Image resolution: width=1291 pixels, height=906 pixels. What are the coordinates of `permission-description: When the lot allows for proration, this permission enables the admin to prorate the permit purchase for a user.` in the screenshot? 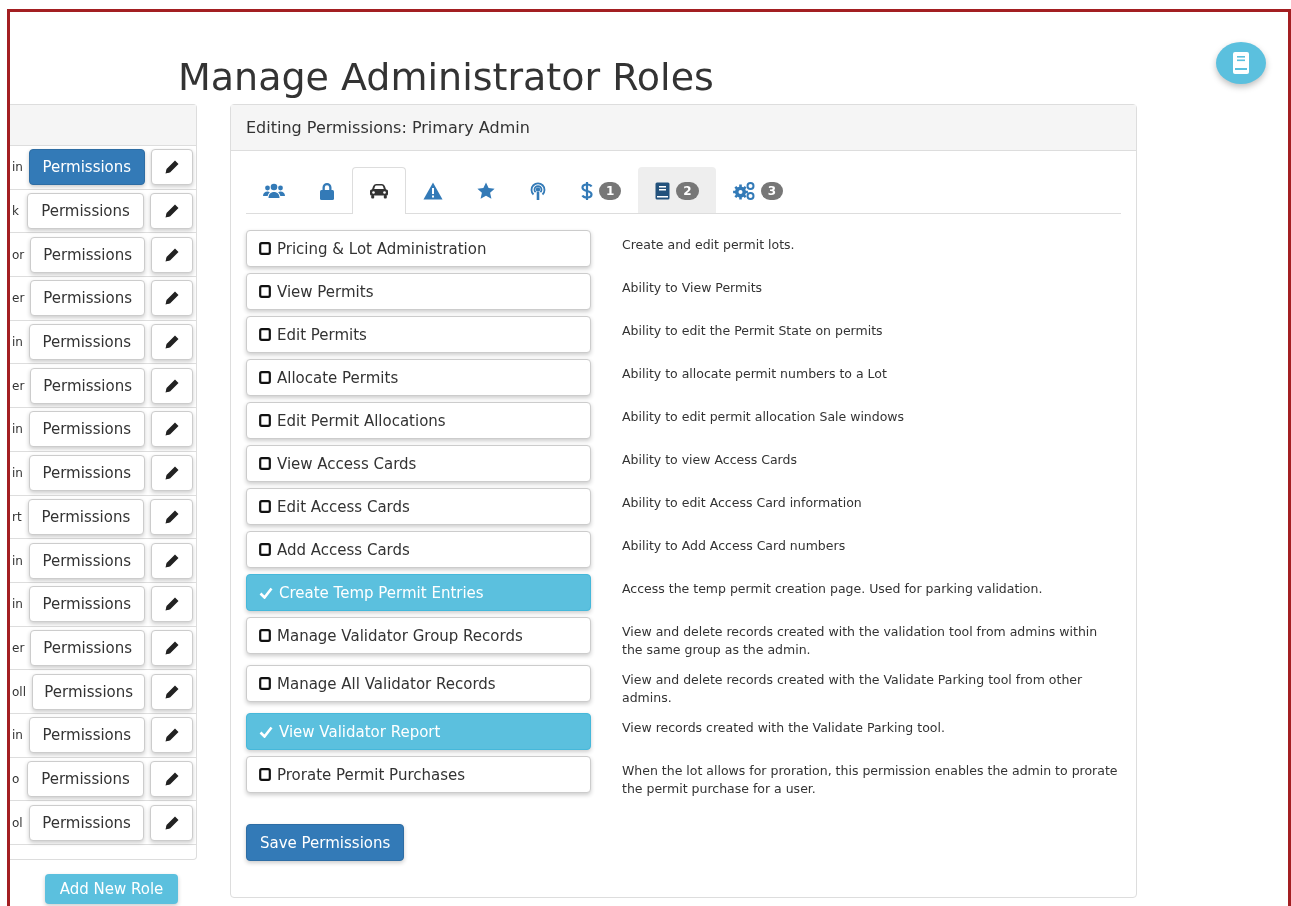 It's located at (870, 780).